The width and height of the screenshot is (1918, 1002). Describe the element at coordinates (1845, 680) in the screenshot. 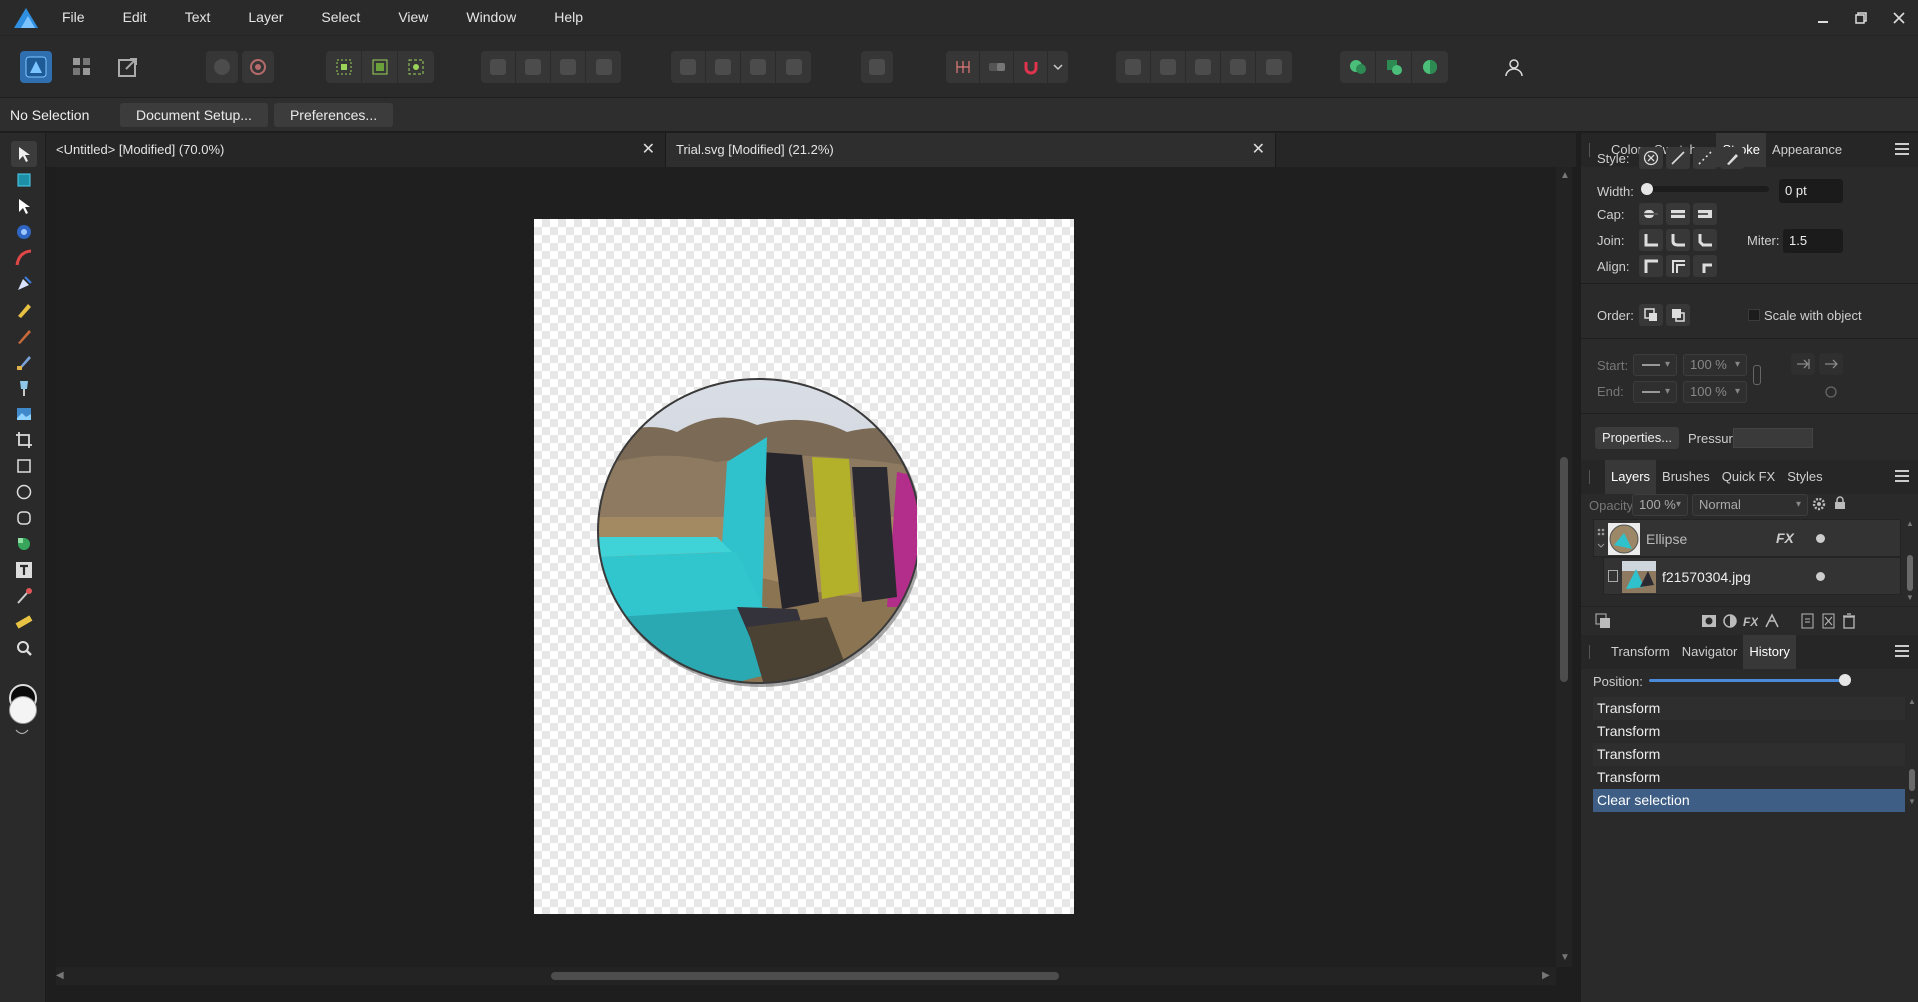

I see `history-position-knob` at that location.